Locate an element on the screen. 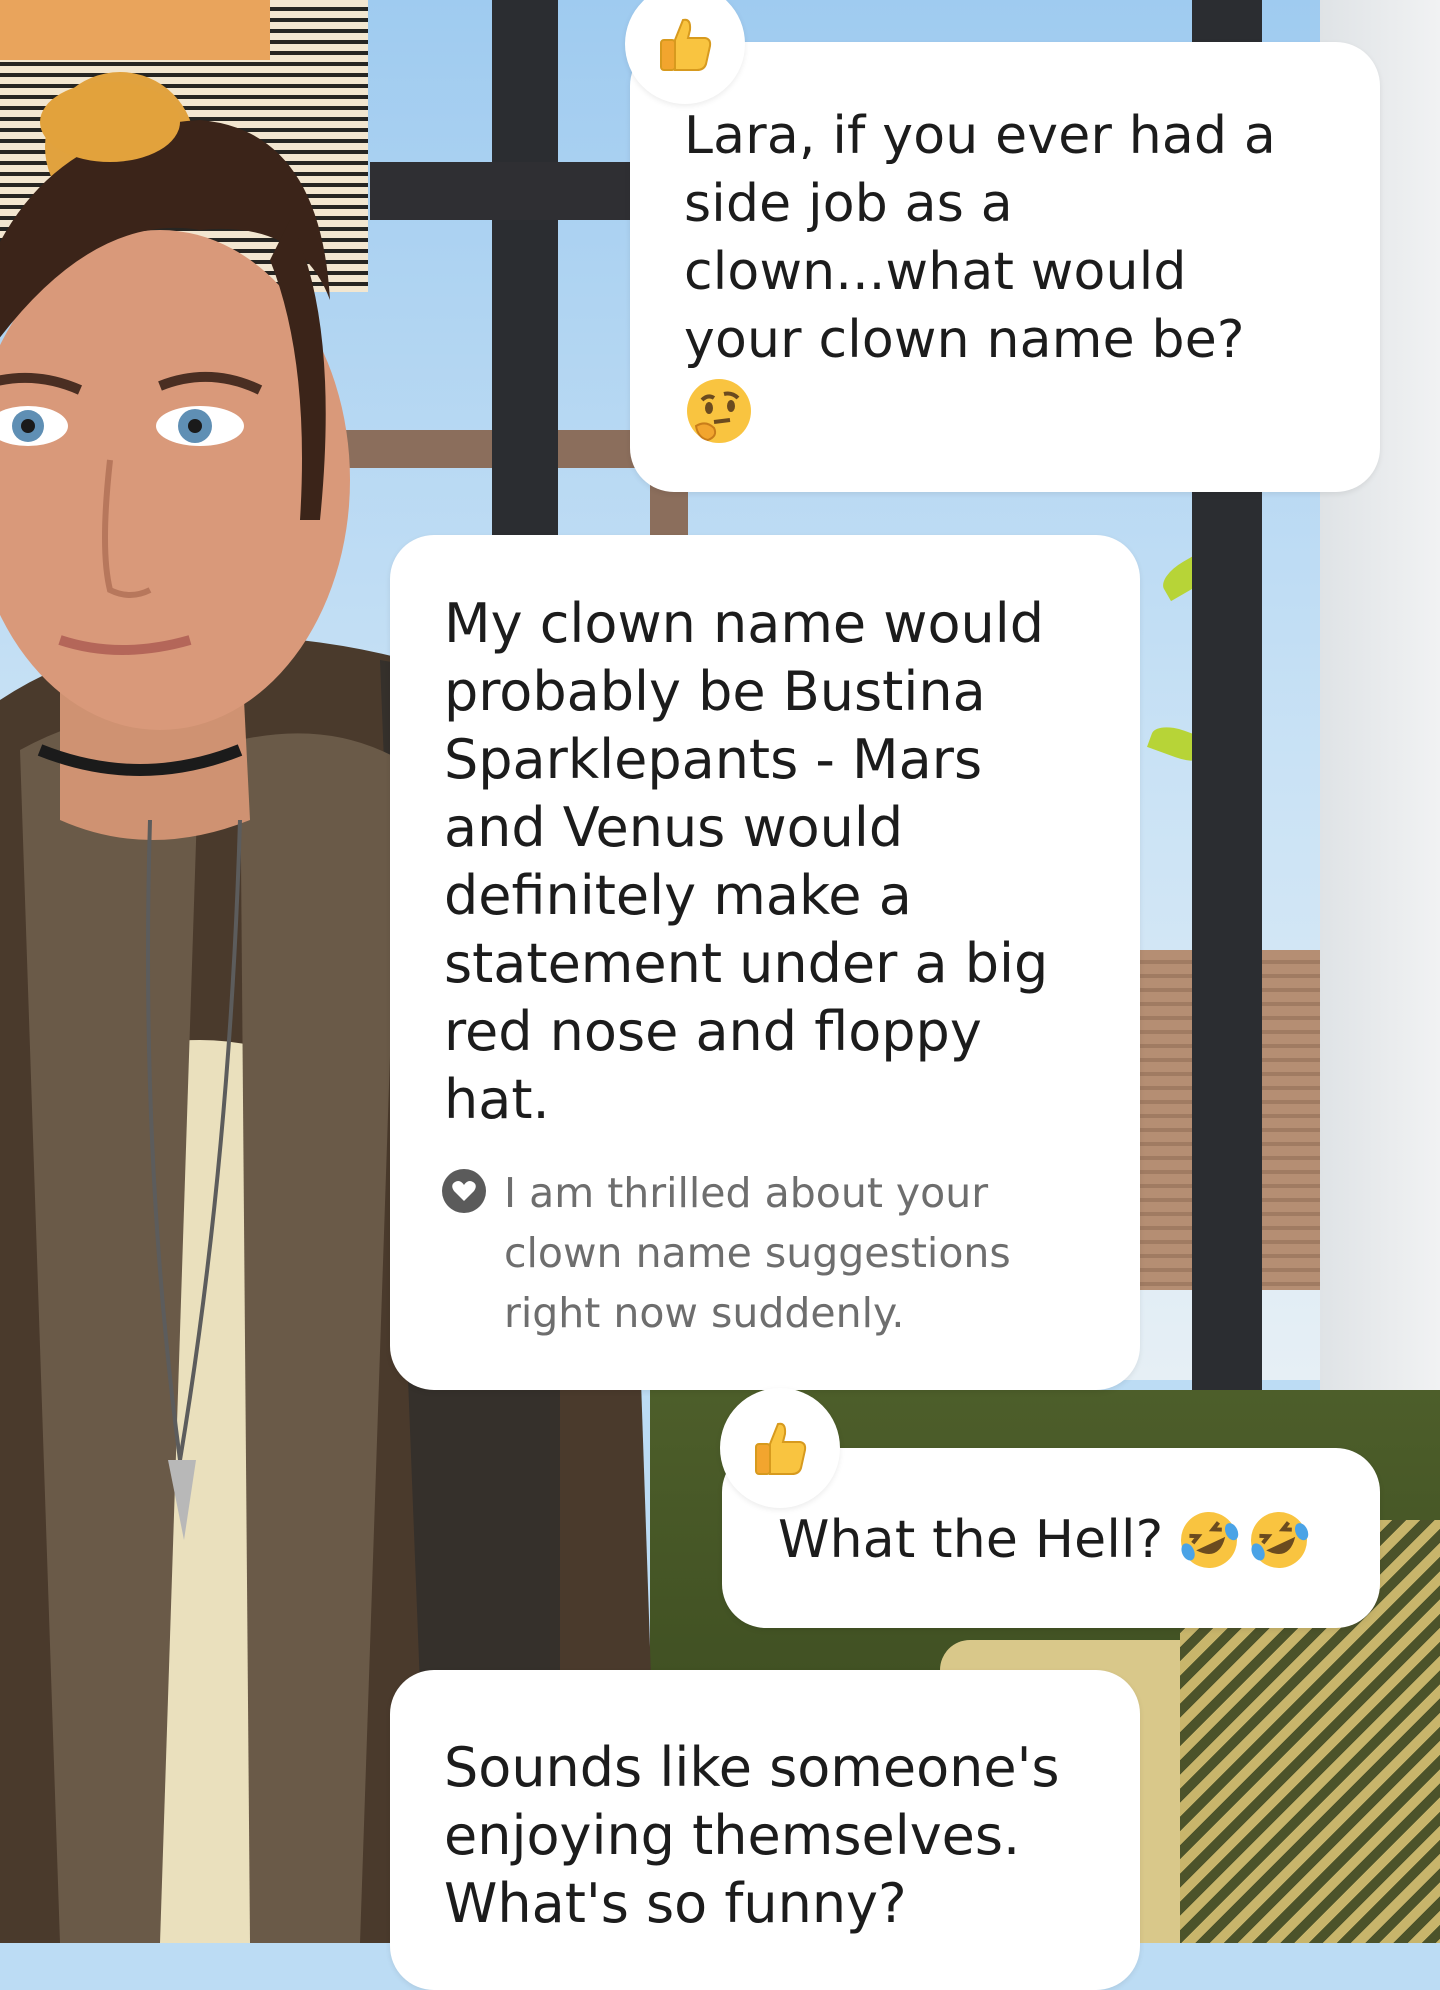  message-line: your clown name be? is located at coordinates (964, 340).